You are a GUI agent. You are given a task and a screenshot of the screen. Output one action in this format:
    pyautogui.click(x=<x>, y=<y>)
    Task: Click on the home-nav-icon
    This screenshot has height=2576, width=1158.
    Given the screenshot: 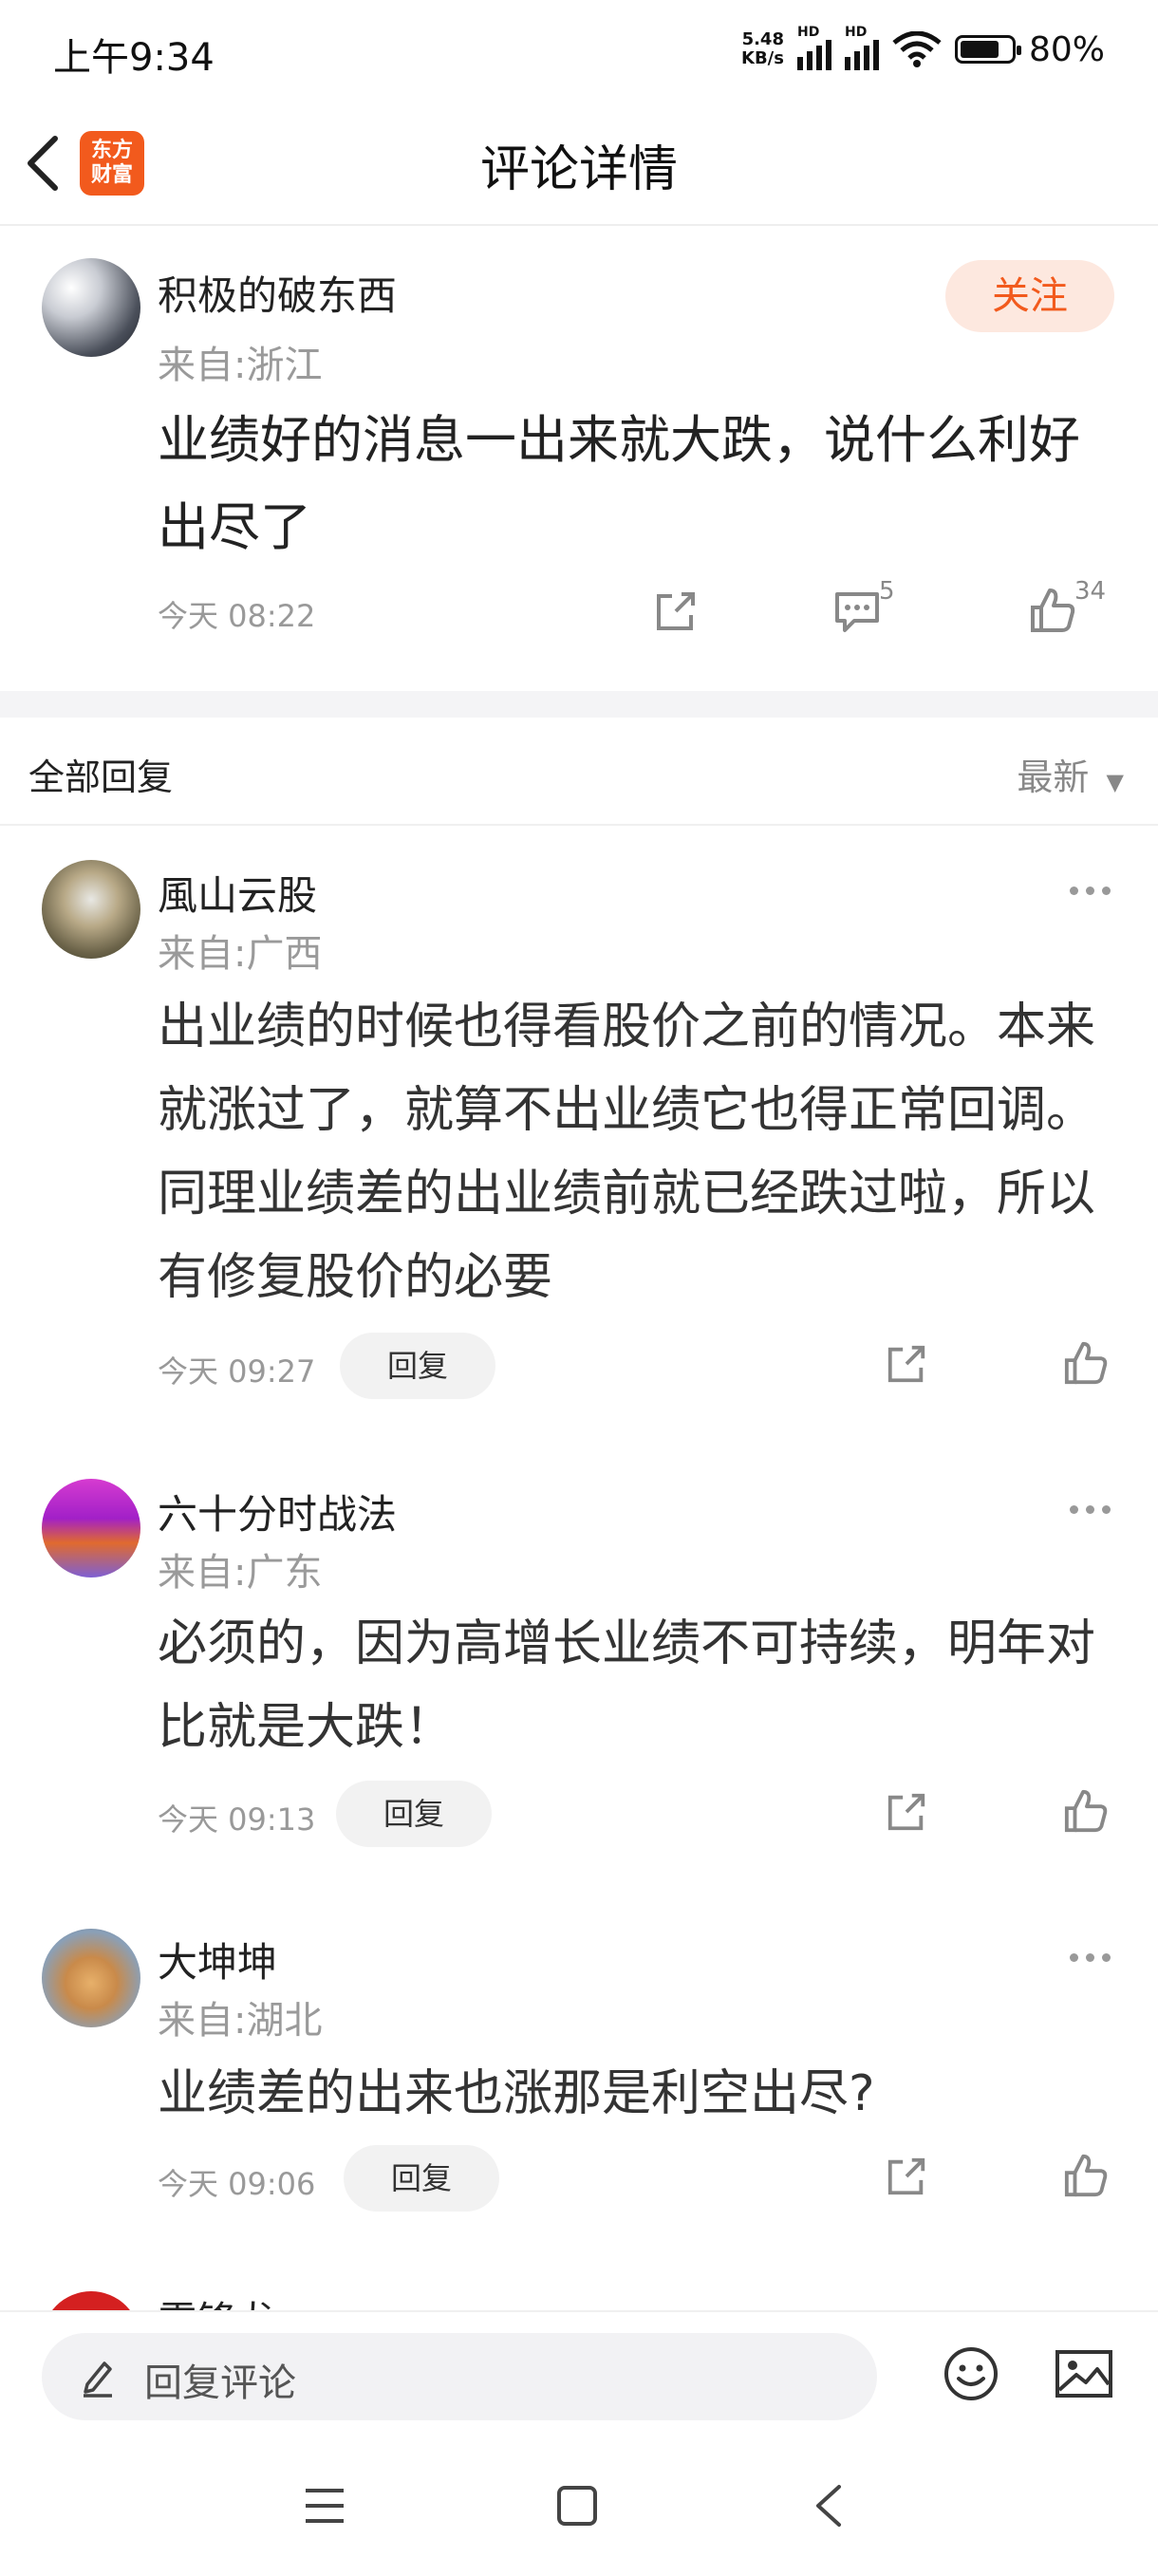 What is the action you would take?
    pyautogui.click(x=577, y=2506)
    